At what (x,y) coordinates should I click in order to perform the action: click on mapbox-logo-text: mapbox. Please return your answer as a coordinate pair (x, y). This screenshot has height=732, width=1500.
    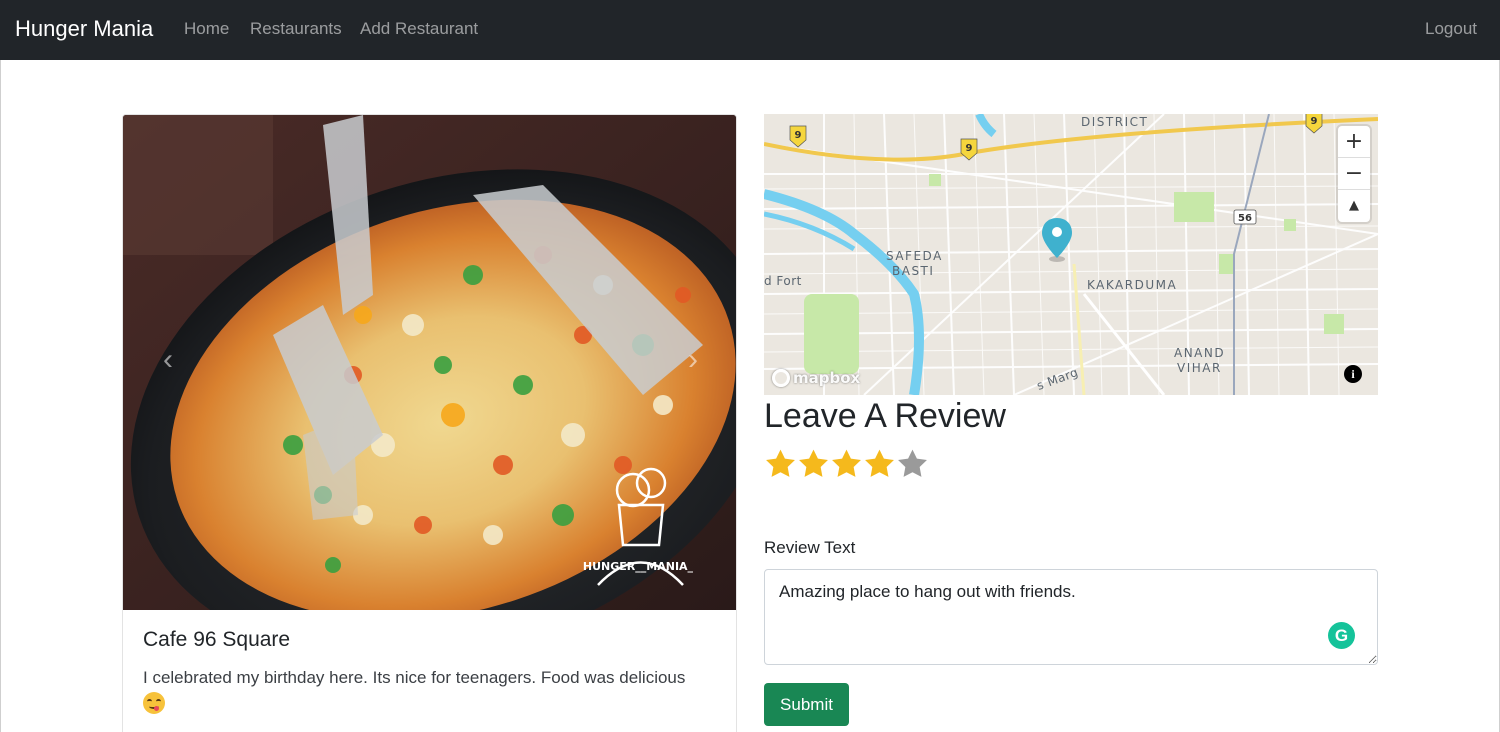
    Looking at the image, I should click on (827, 378).